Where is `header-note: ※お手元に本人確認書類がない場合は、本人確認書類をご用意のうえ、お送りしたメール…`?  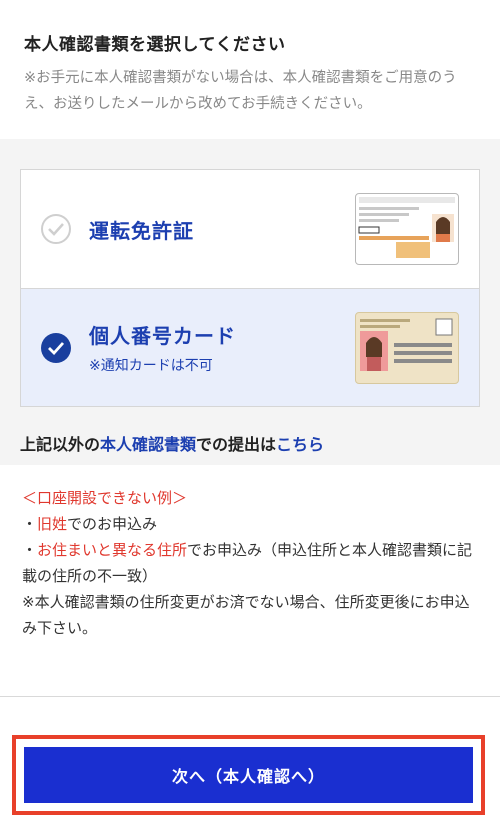
header-note: ※お手元に本人確認書類がない場合は、本人確認書類をご用意のうえ、お送りしたメール… is located at coordinates (240, 91).